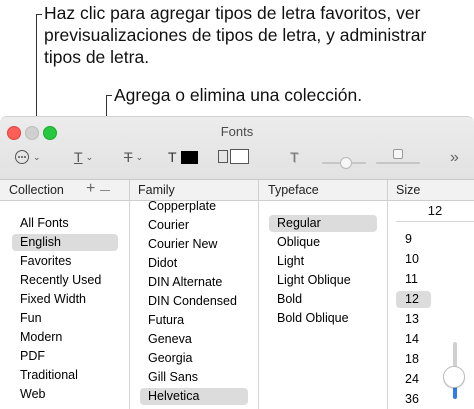 Image resolution: width=474 pixels, height=409 pixels. What do you see at coordinates (65, 242) in the screenshot?
I see `collection-item: English` at bounding box center [65, 242].